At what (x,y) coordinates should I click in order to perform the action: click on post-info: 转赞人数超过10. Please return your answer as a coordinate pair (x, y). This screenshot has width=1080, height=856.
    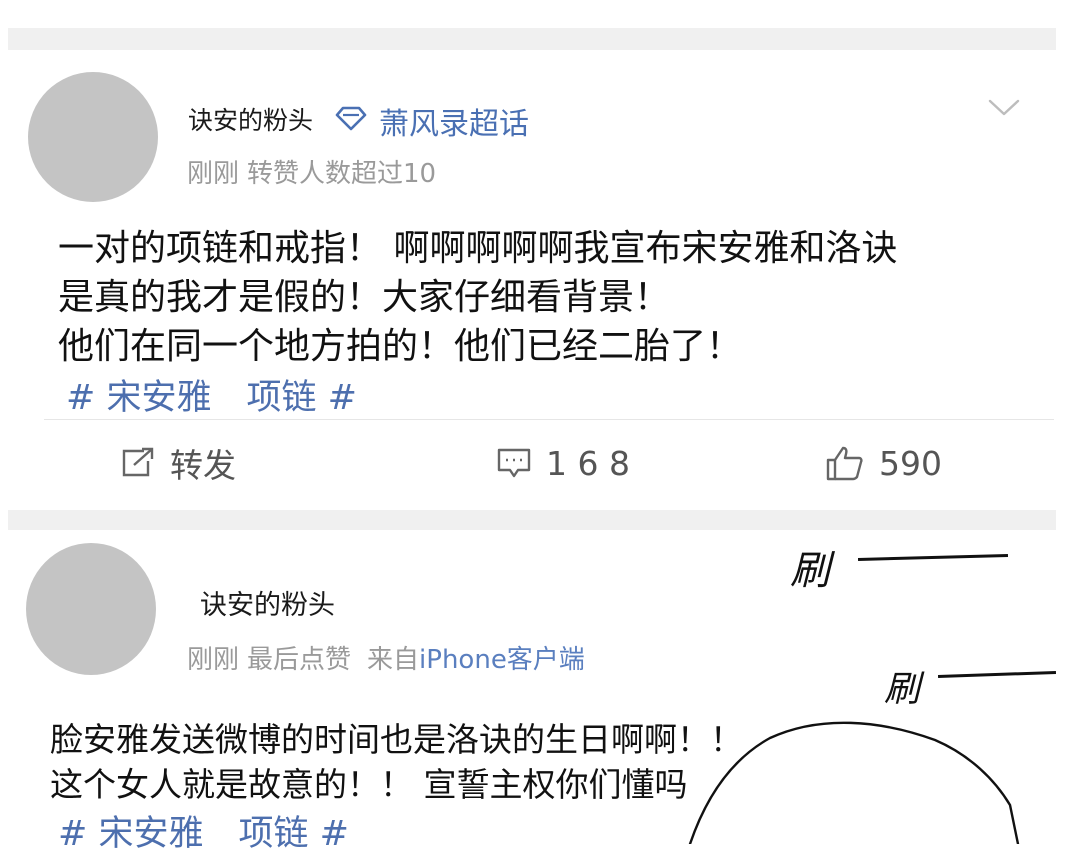
    Looking at the image, I should click on (342, 174).